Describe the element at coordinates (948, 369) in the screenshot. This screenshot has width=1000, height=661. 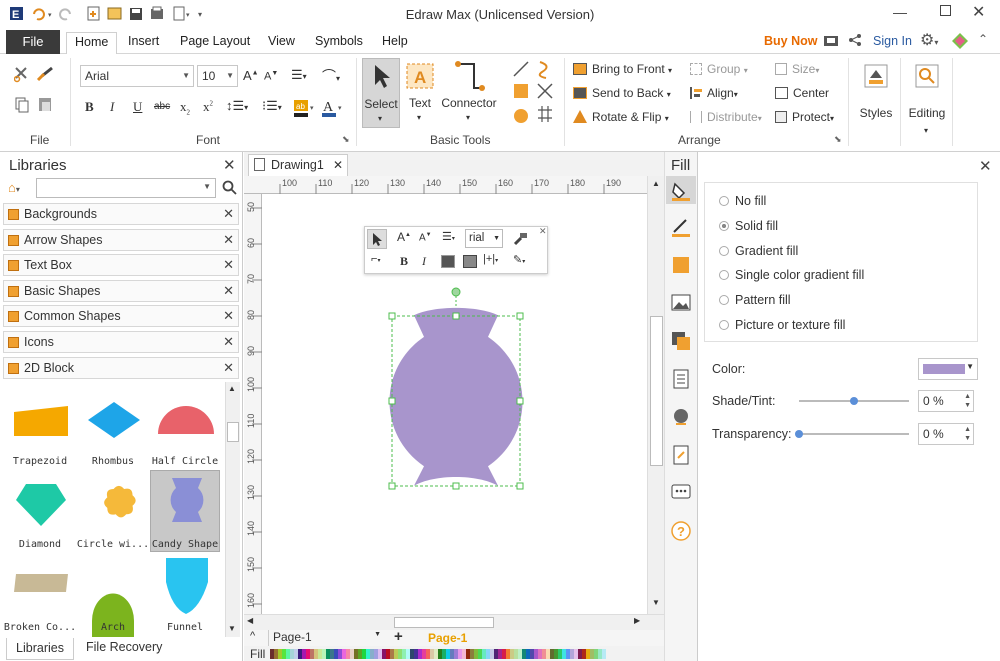
I see `color-picker: ▼` at that location.